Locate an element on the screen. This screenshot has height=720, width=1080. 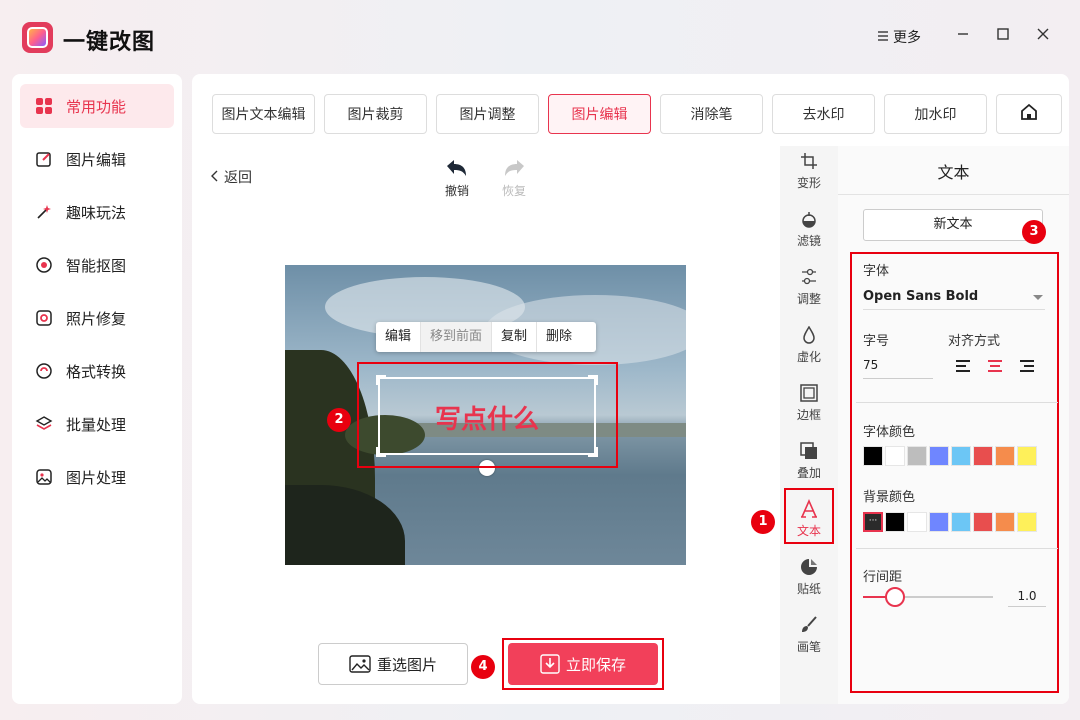
sidebar-item-common: 常用功能 is located at coordinates (97, 106).